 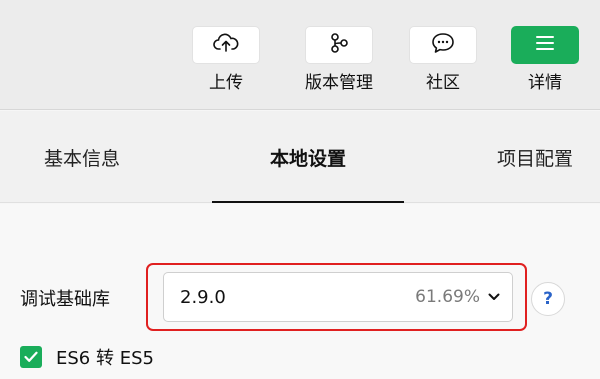 I want to click on chat-bubble-icon, so click(x=443, y=45).